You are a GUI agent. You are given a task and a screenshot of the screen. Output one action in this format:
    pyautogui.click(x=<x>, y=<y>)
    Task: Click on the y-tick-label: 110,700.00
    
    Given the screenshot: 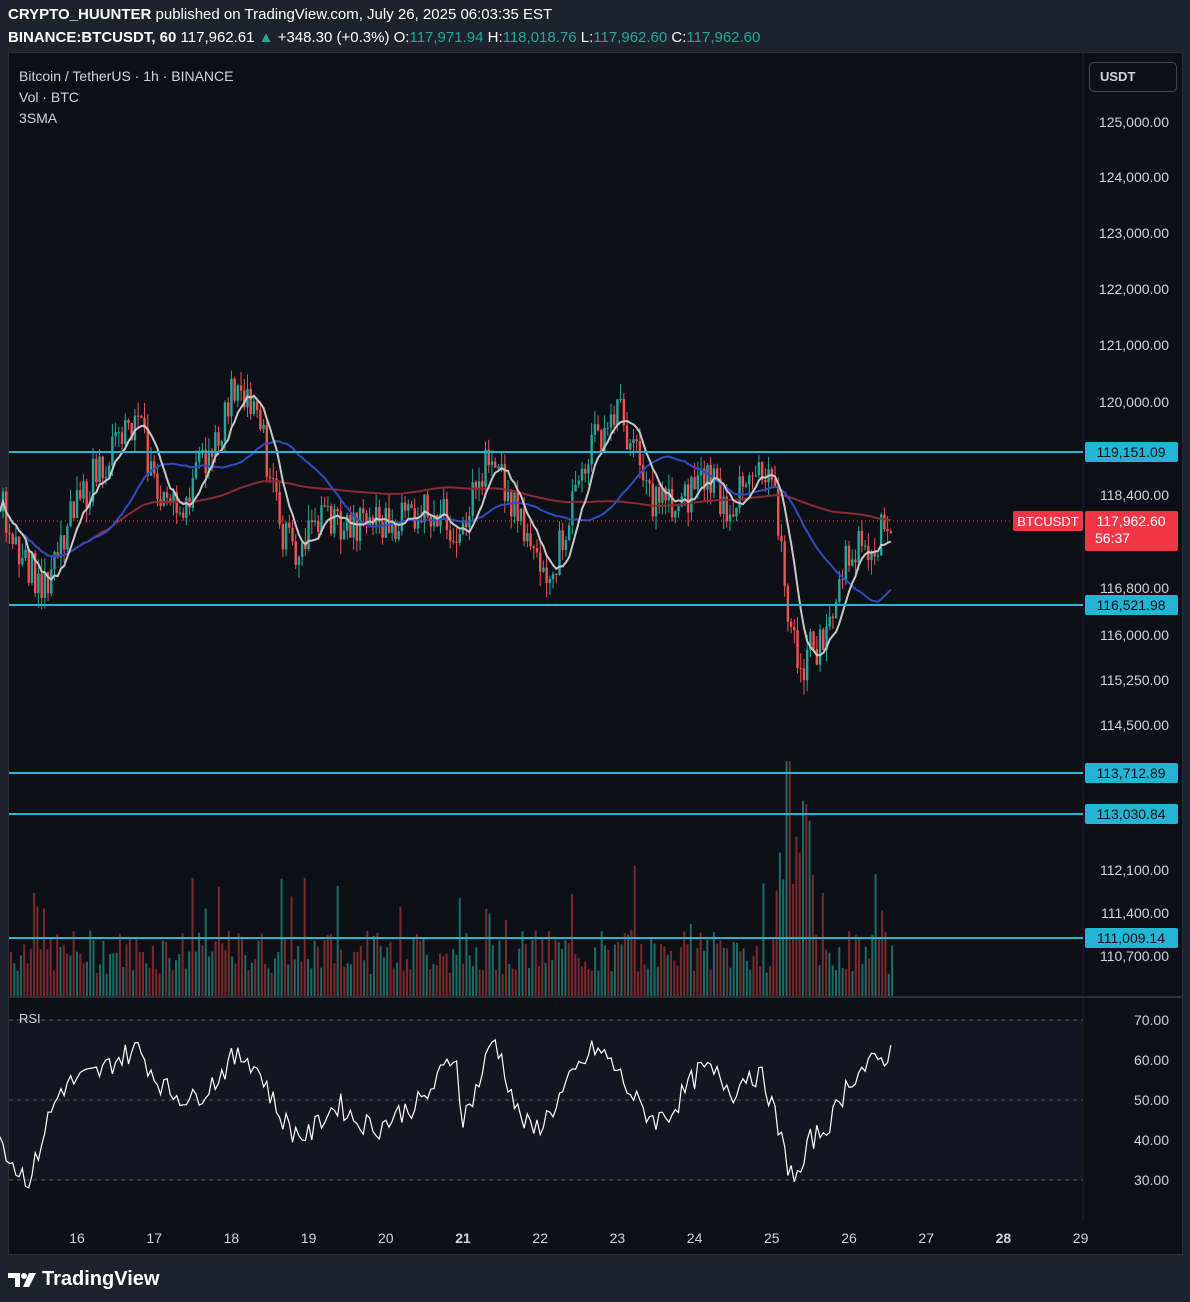 What is the action you would take?
    pyautogui.click(x=1134, y=956)
    